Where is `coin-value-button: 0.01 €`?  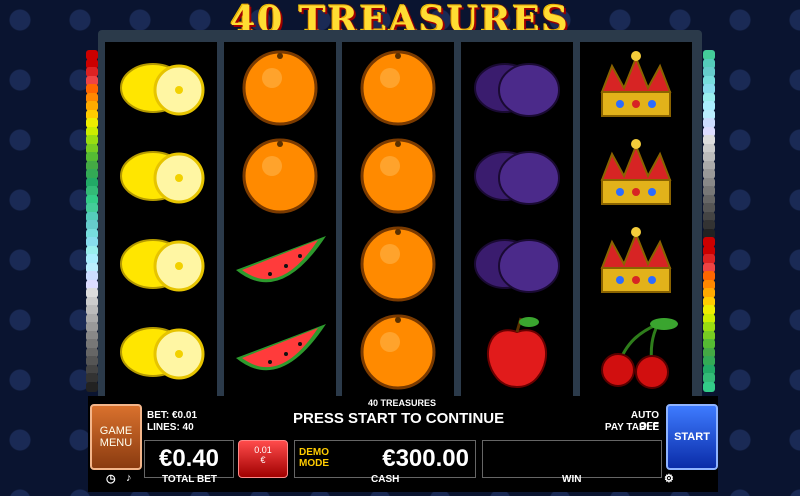 coin-value-button: 0.01 € is located at coordinates (263, 459).